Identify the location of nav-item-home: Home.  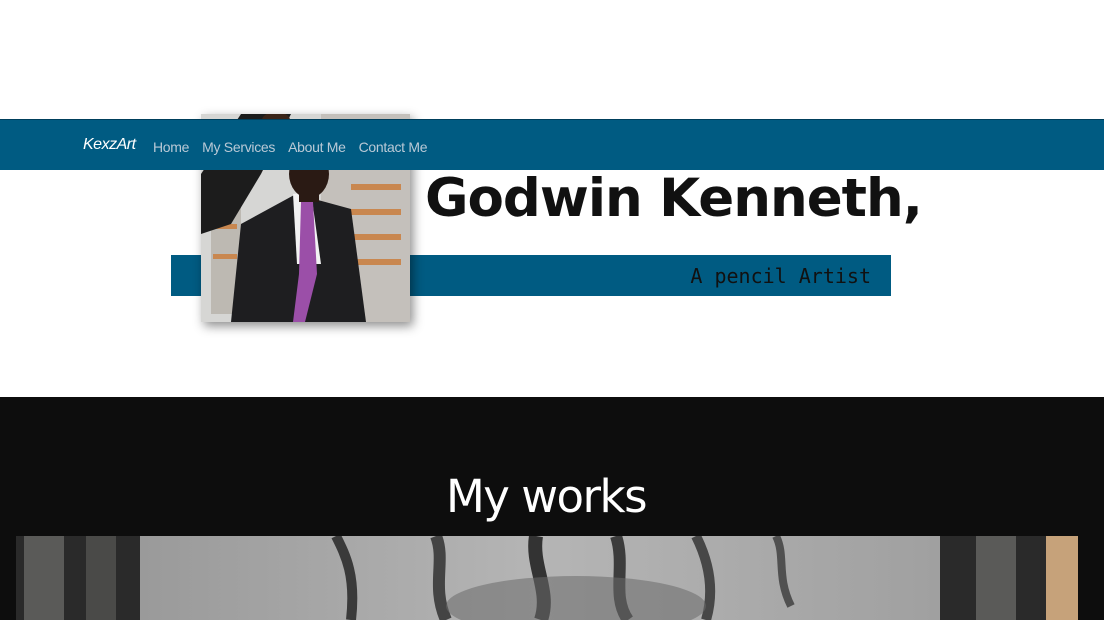
(171, 146).